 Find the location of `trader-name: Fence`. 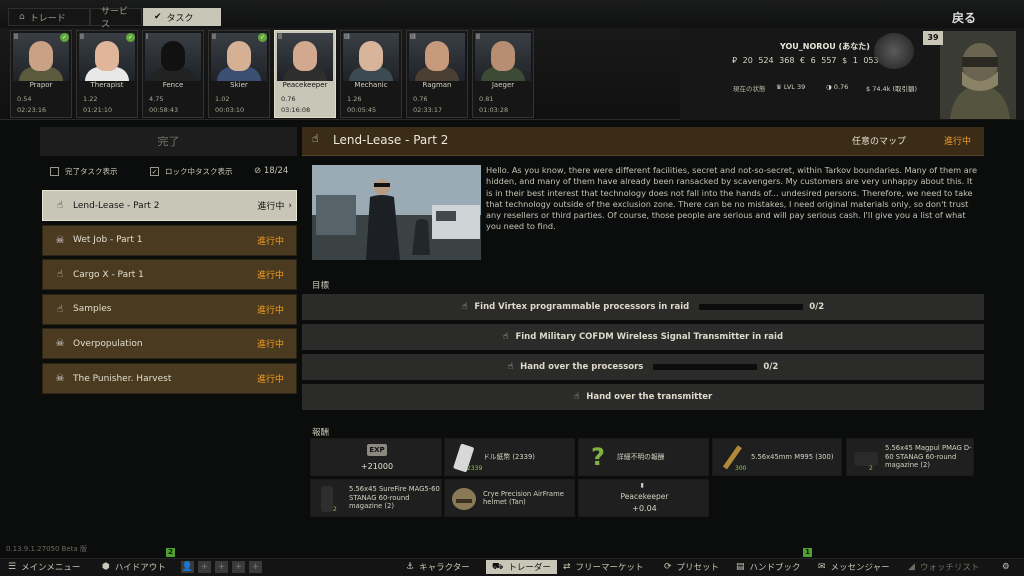

trader-name: Fence is located at coordinates (173, 85).